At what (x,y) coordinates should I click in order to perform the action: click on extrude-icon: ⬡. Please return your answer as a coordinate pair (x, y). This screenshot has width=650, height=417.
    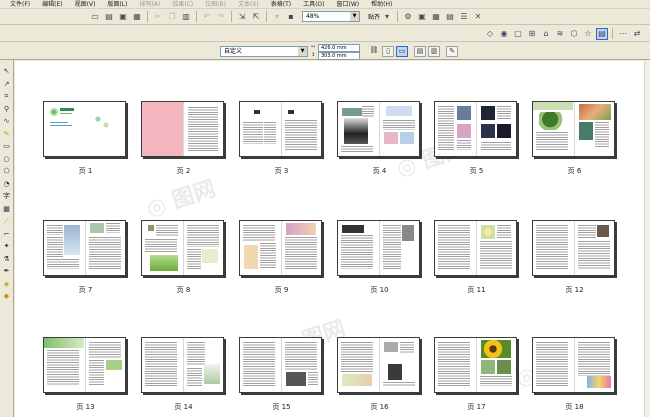
    Looking at the image, I should click on (574, 34).